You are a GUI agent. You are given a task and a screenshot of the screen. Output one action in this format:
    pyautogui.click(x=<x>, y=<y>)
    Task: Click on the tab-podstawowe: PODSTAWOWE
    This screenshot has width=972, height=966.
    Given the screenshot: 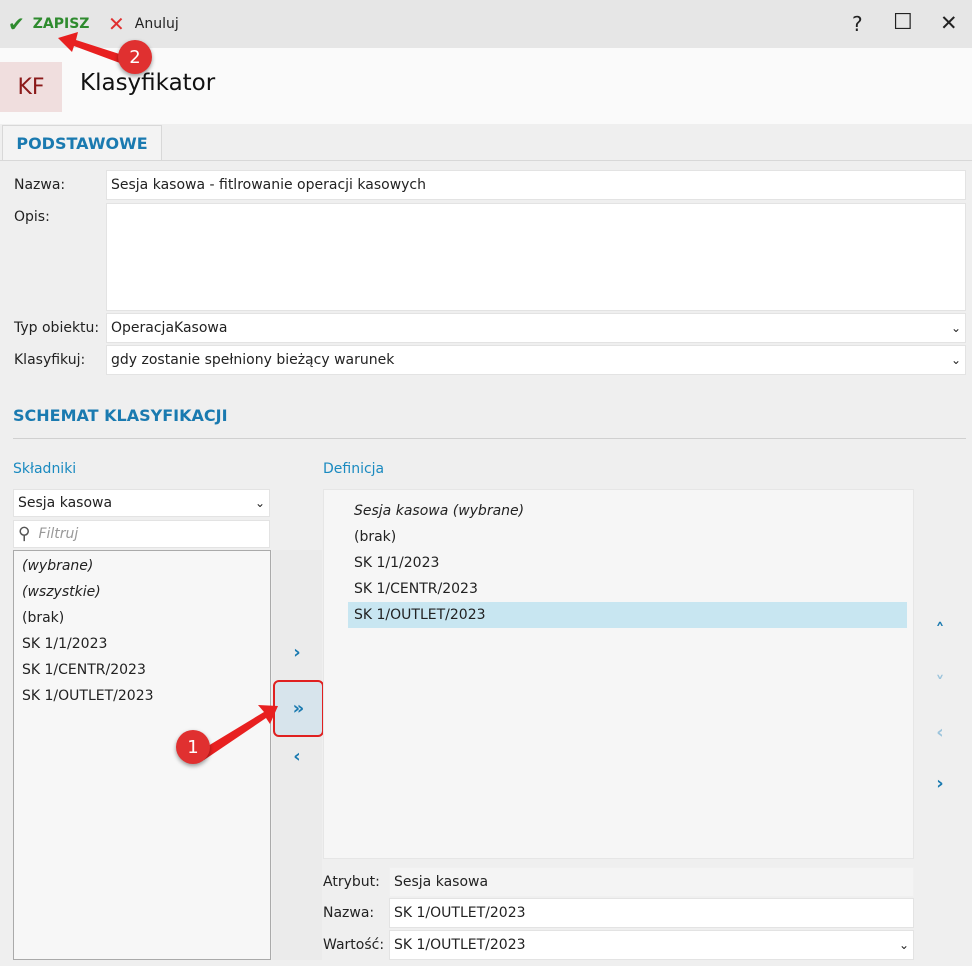 What is the action you would take?
    pyautogui.click(x=82, y=143)
    